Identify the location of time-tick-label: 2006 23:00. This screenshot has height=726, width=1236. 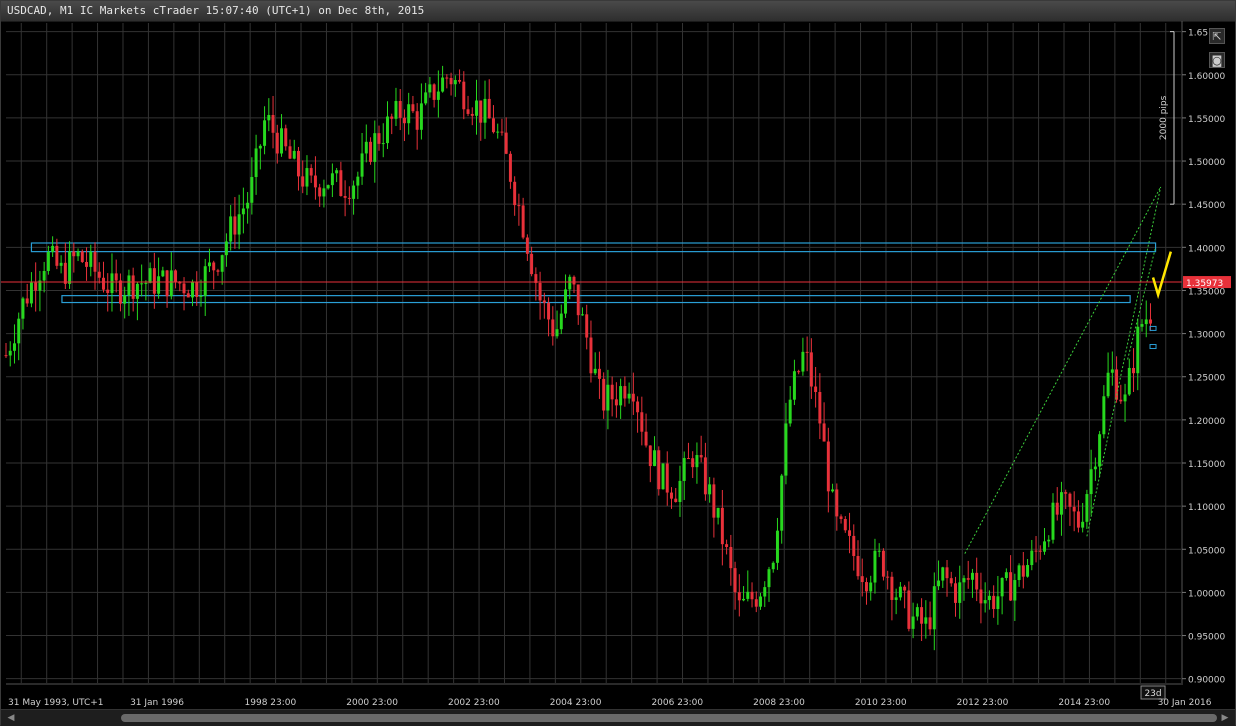
(677, 703).